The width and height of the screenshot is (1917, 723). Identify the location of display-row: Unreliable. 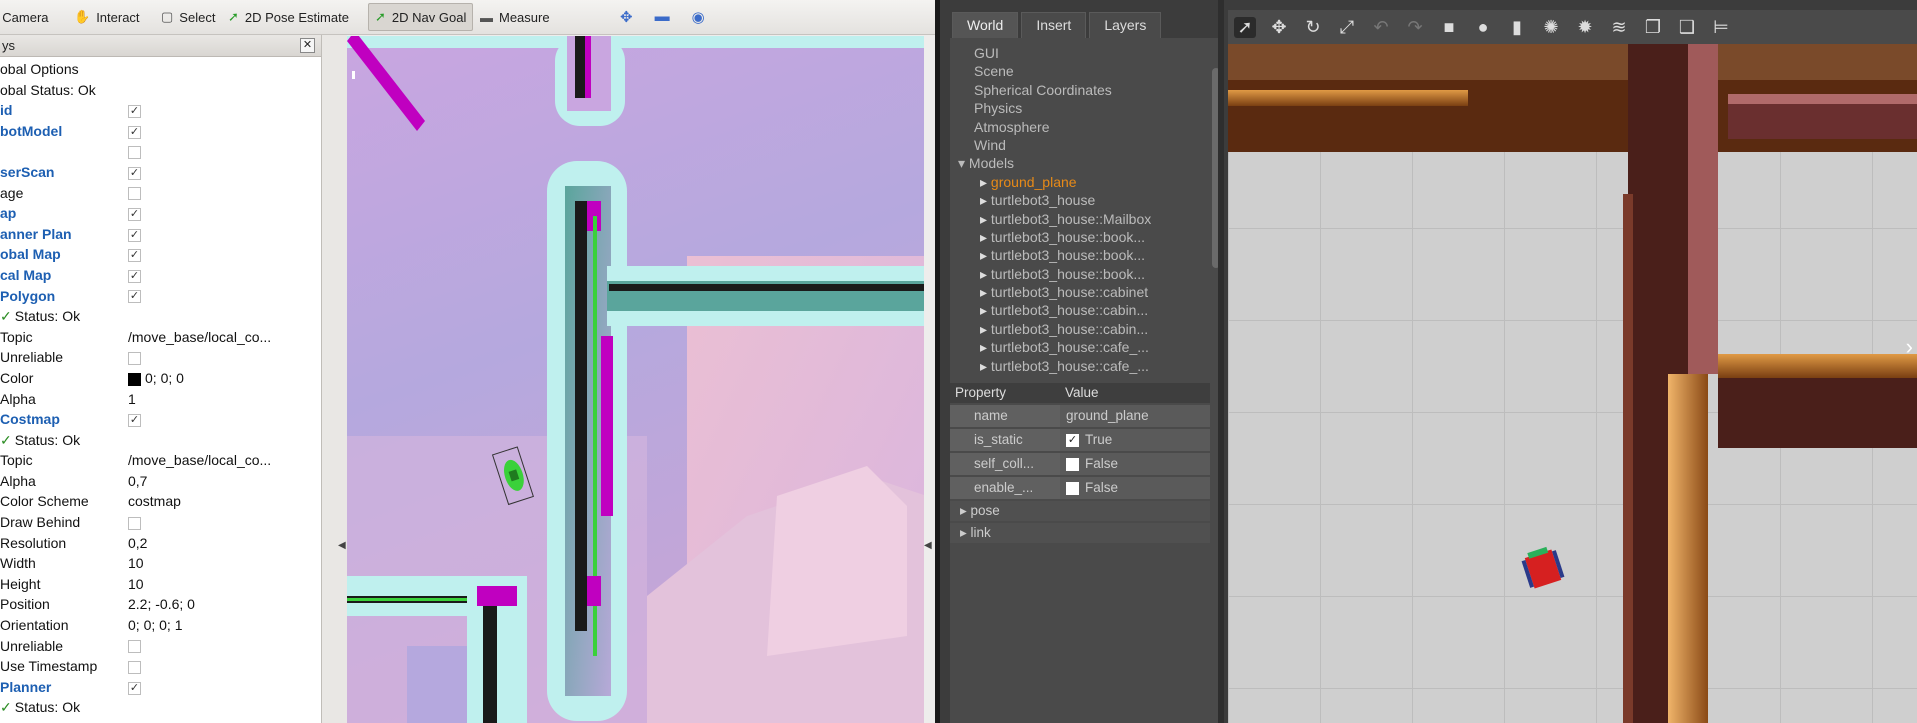
(152, 357).